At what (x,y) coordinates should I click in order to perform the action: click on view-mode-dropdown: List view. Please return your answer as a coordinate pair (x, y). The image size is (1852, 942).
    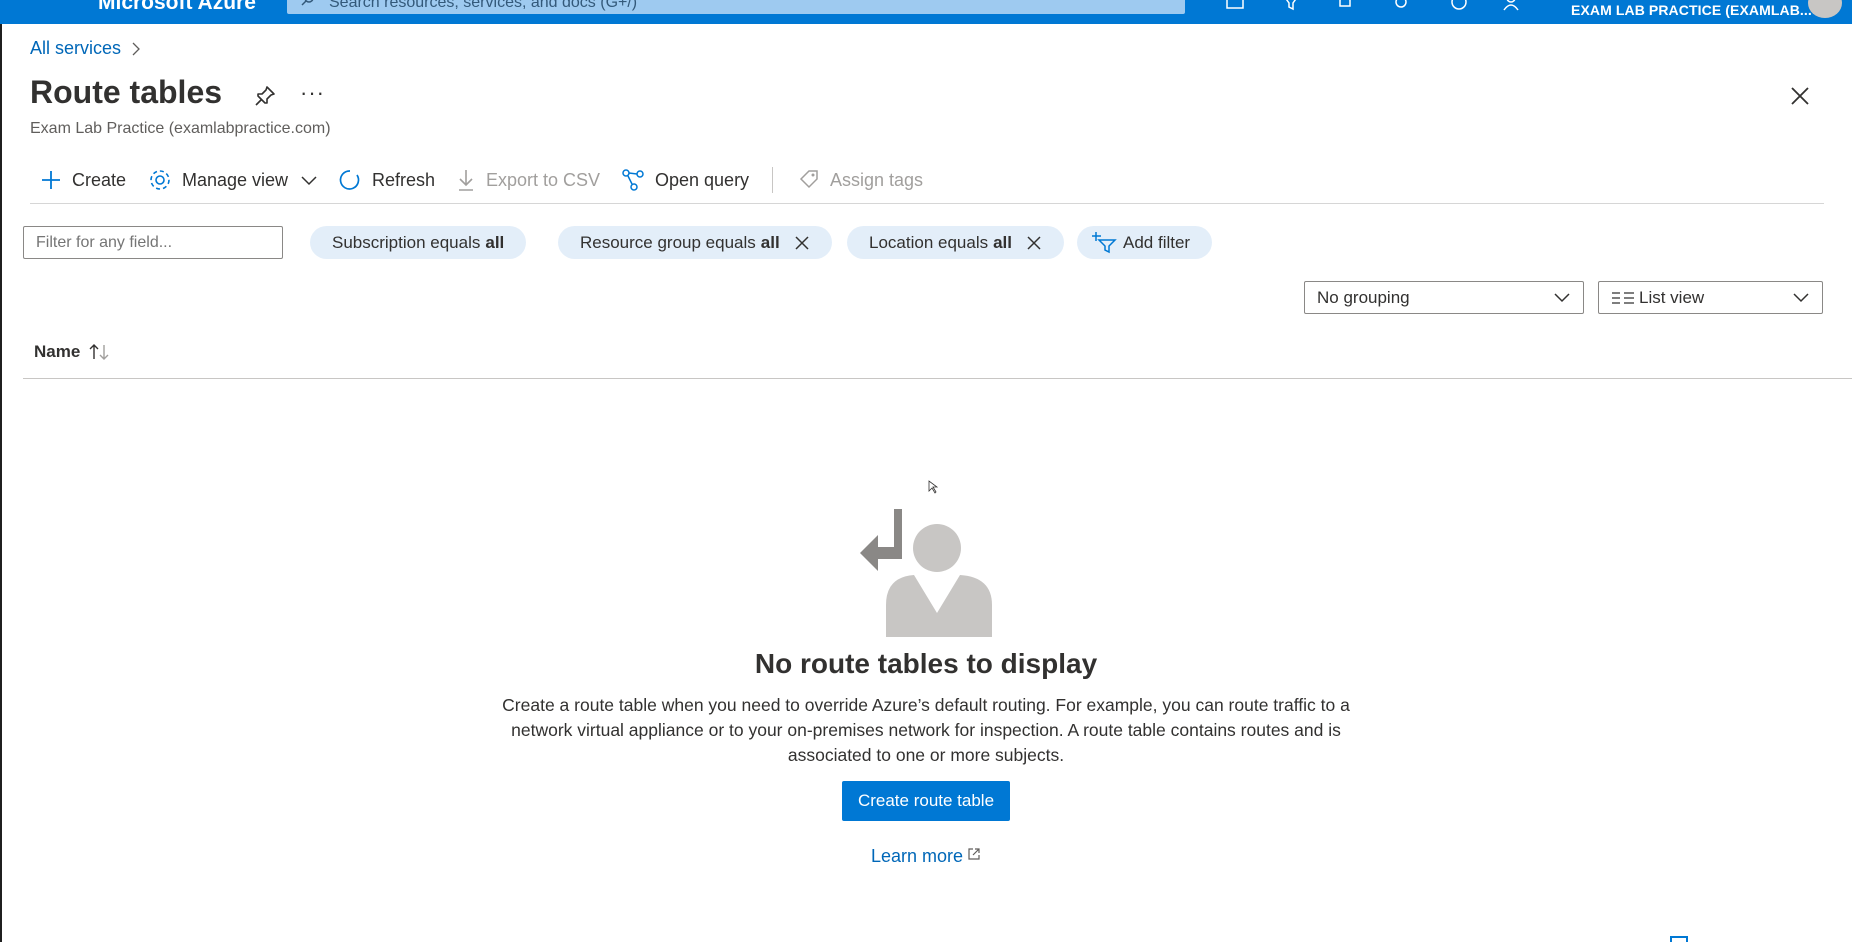
    Looking at the image, I should click on (1710, 297).